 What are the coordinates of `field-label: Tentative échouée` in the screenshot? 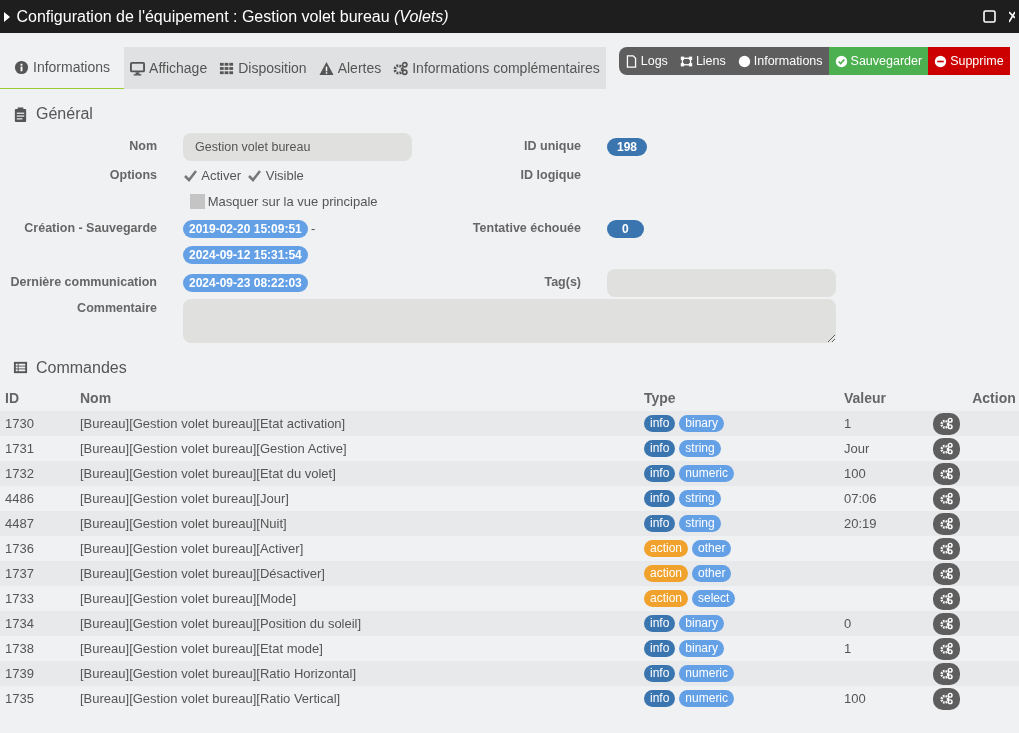 It's located at (526, 229).